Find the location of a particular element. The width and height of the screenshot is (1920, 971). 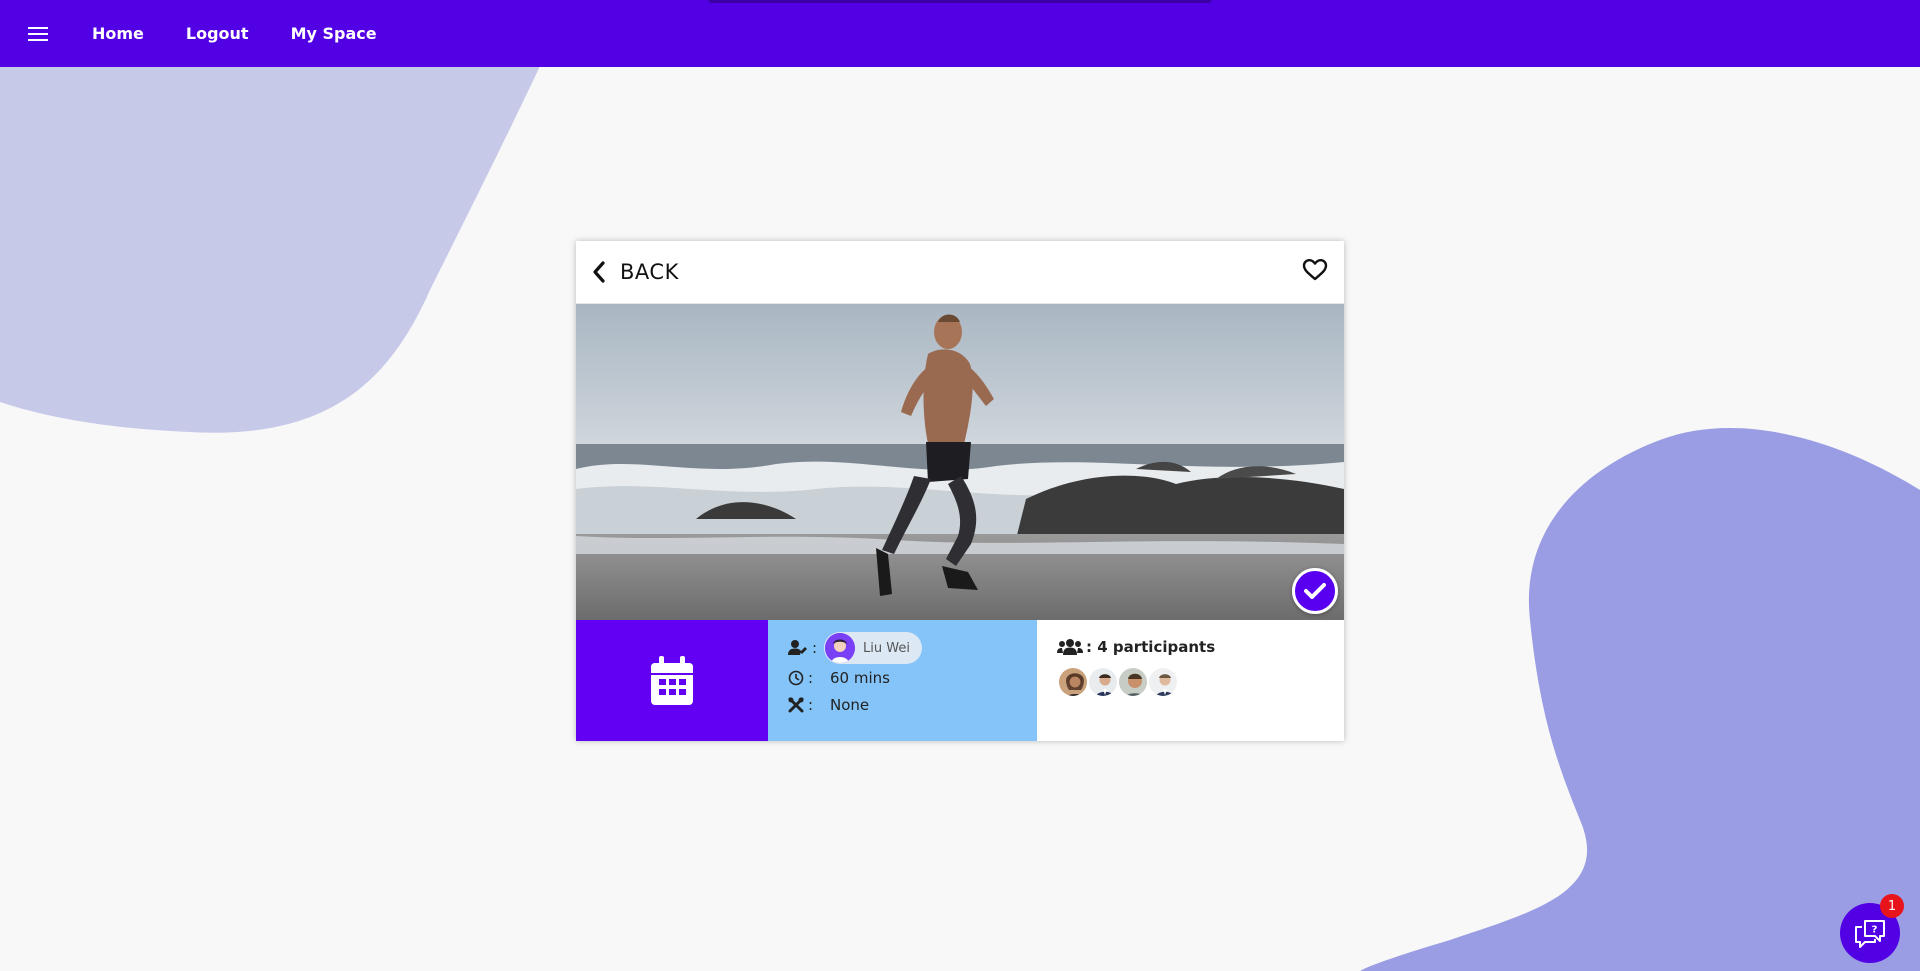

back-label: BACK is located at coordinates (649, 272).